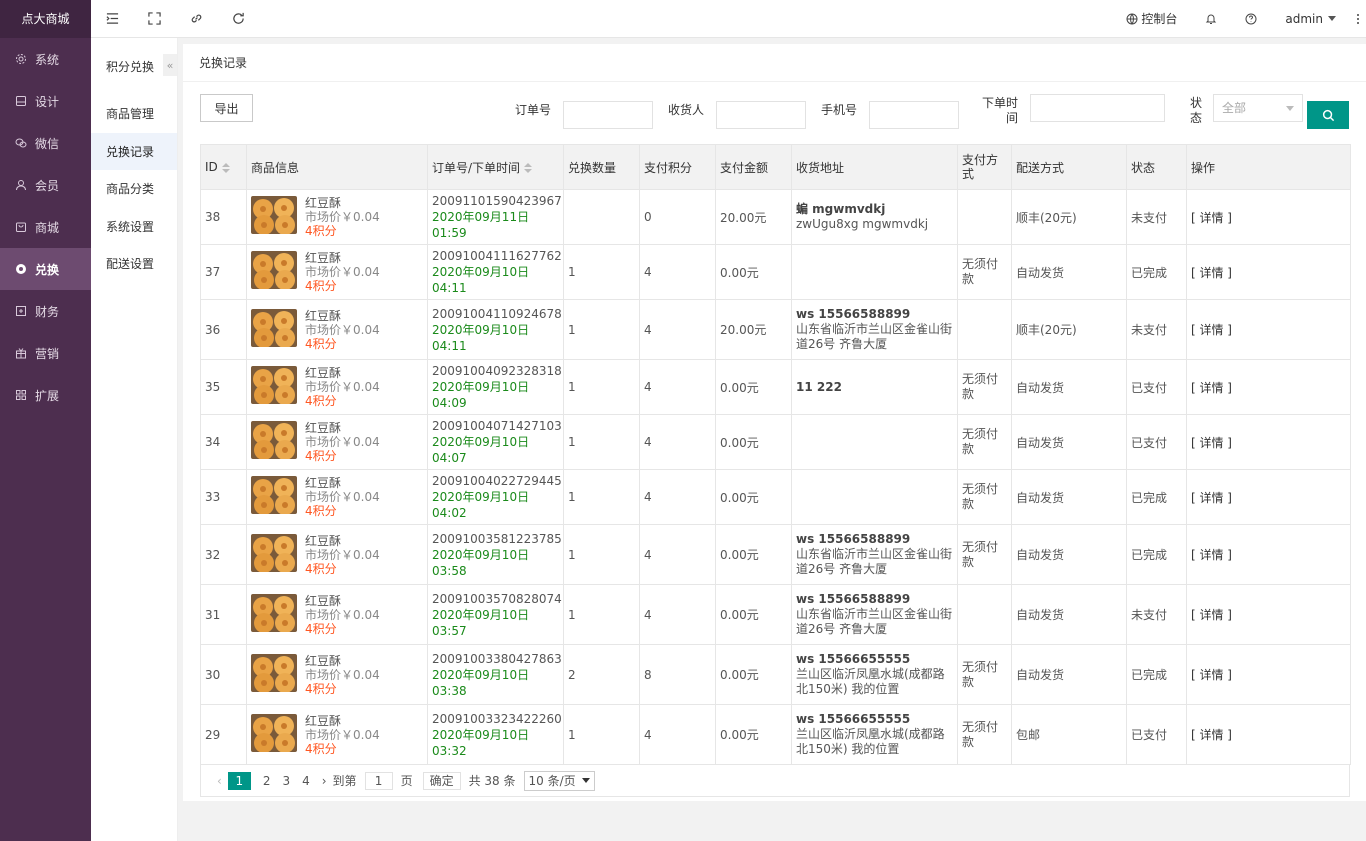 Image resolution: width=1366 pixels, height=841 pixels. I want to click on status-select: 全部, so click(1258, 108).